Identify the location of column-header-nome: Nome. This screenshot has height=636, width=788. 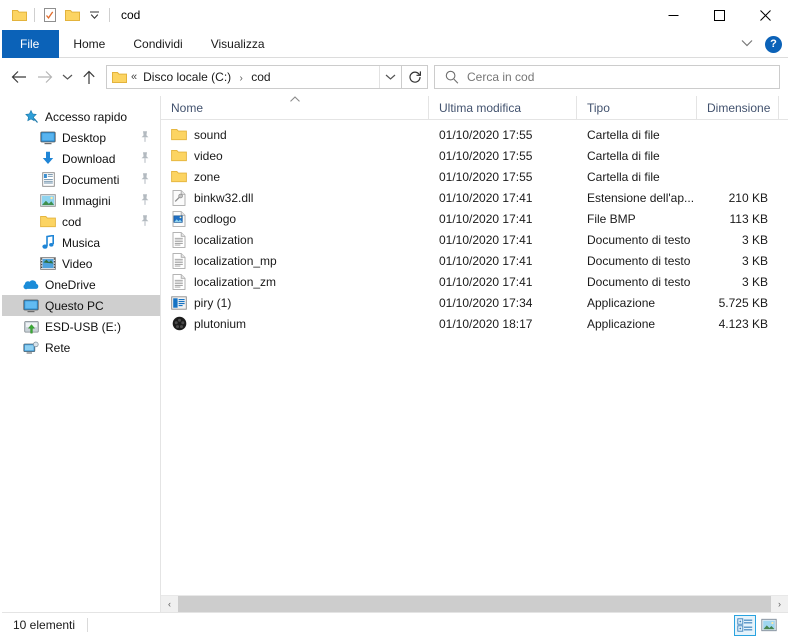
(295, 107).